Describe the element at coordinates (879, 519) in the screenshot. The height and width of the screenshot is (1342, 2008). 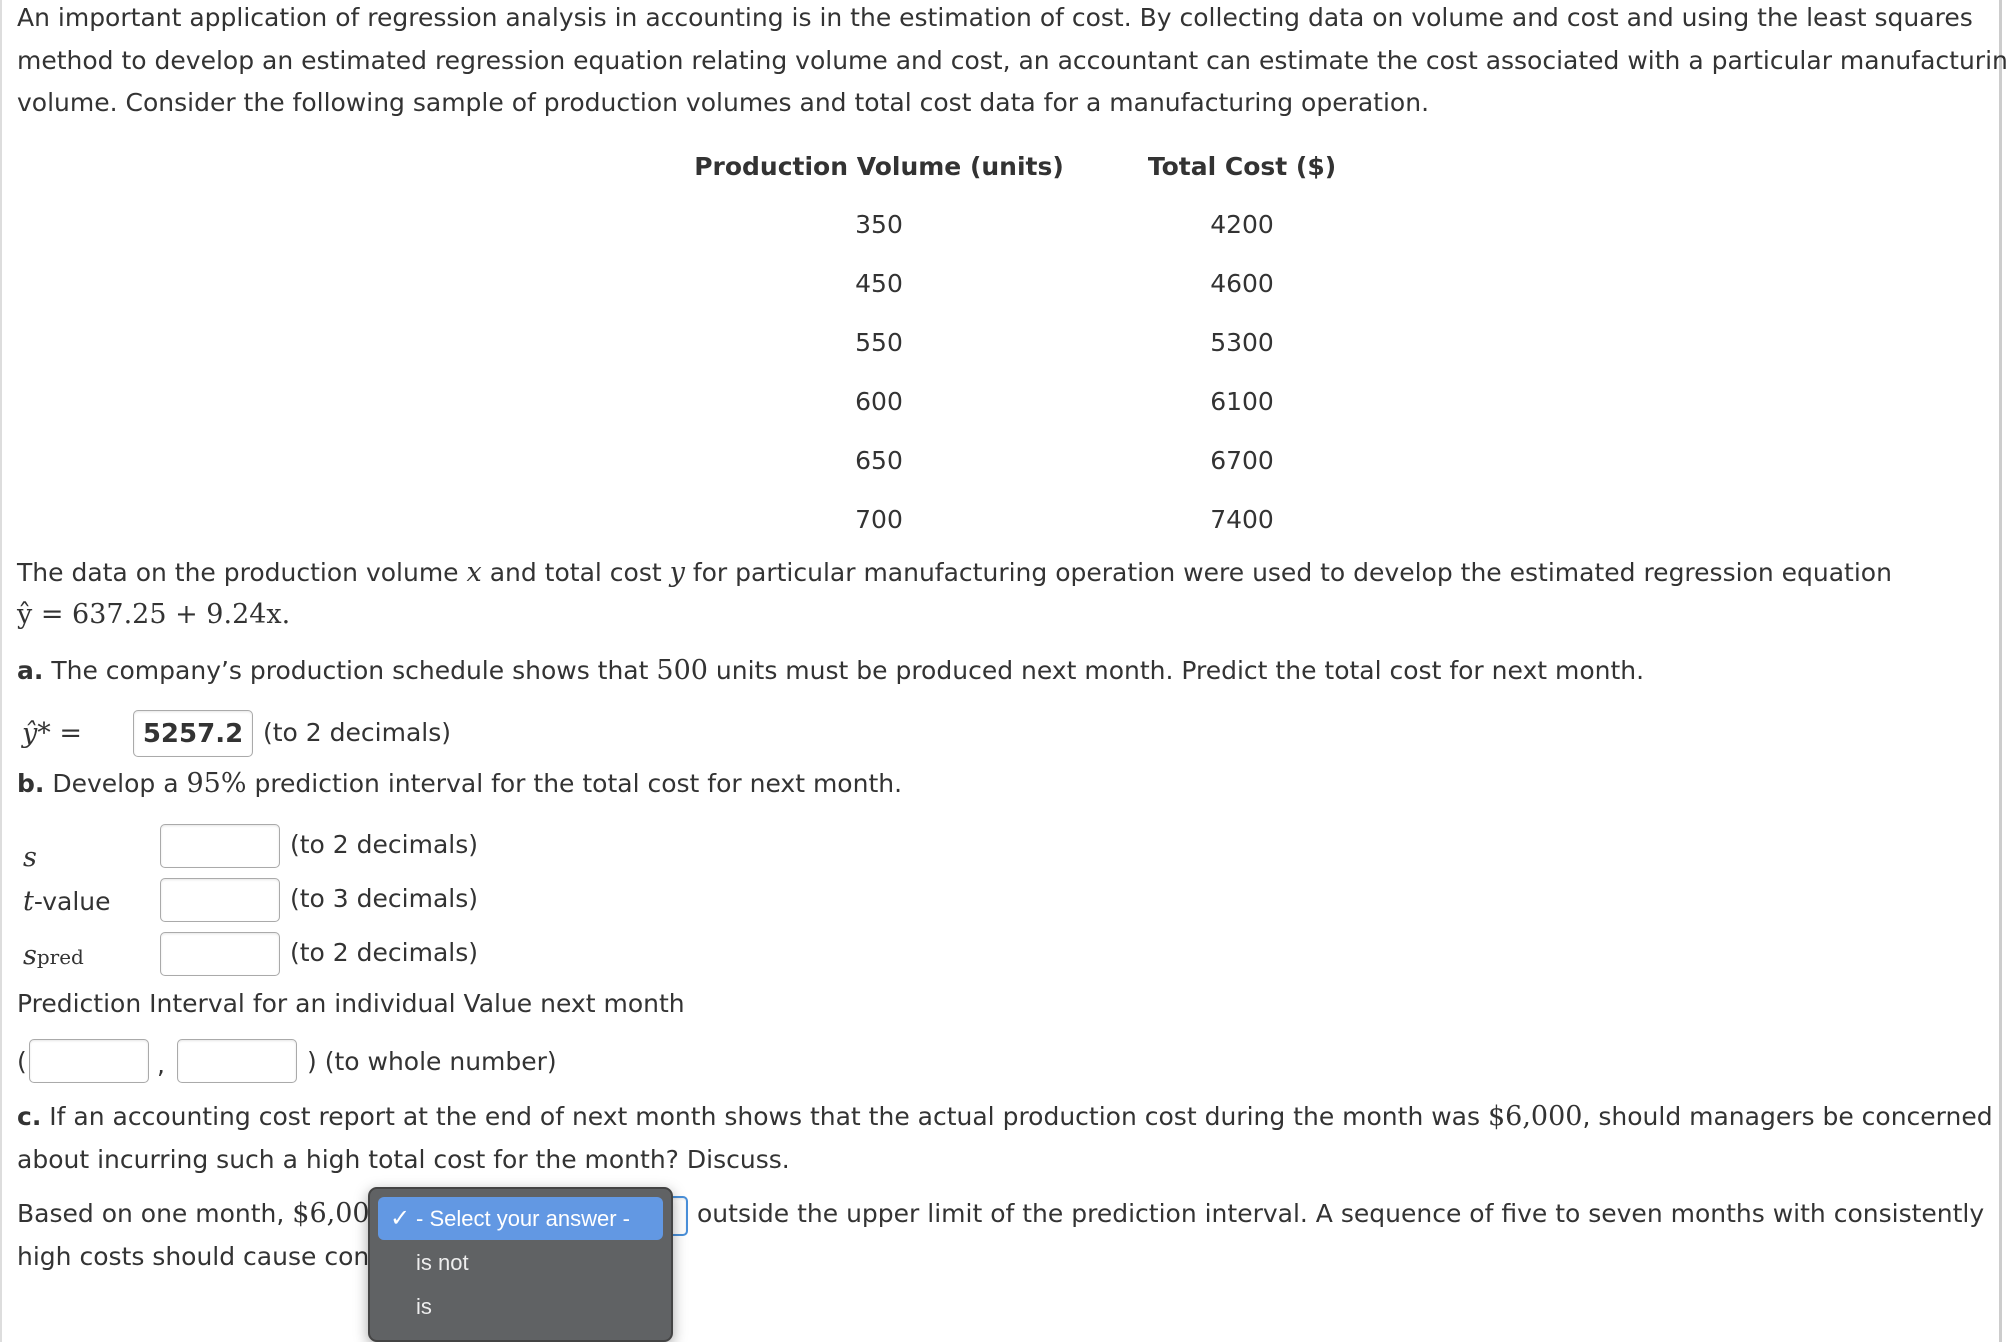
I see `cell-volume: 700` at that location.